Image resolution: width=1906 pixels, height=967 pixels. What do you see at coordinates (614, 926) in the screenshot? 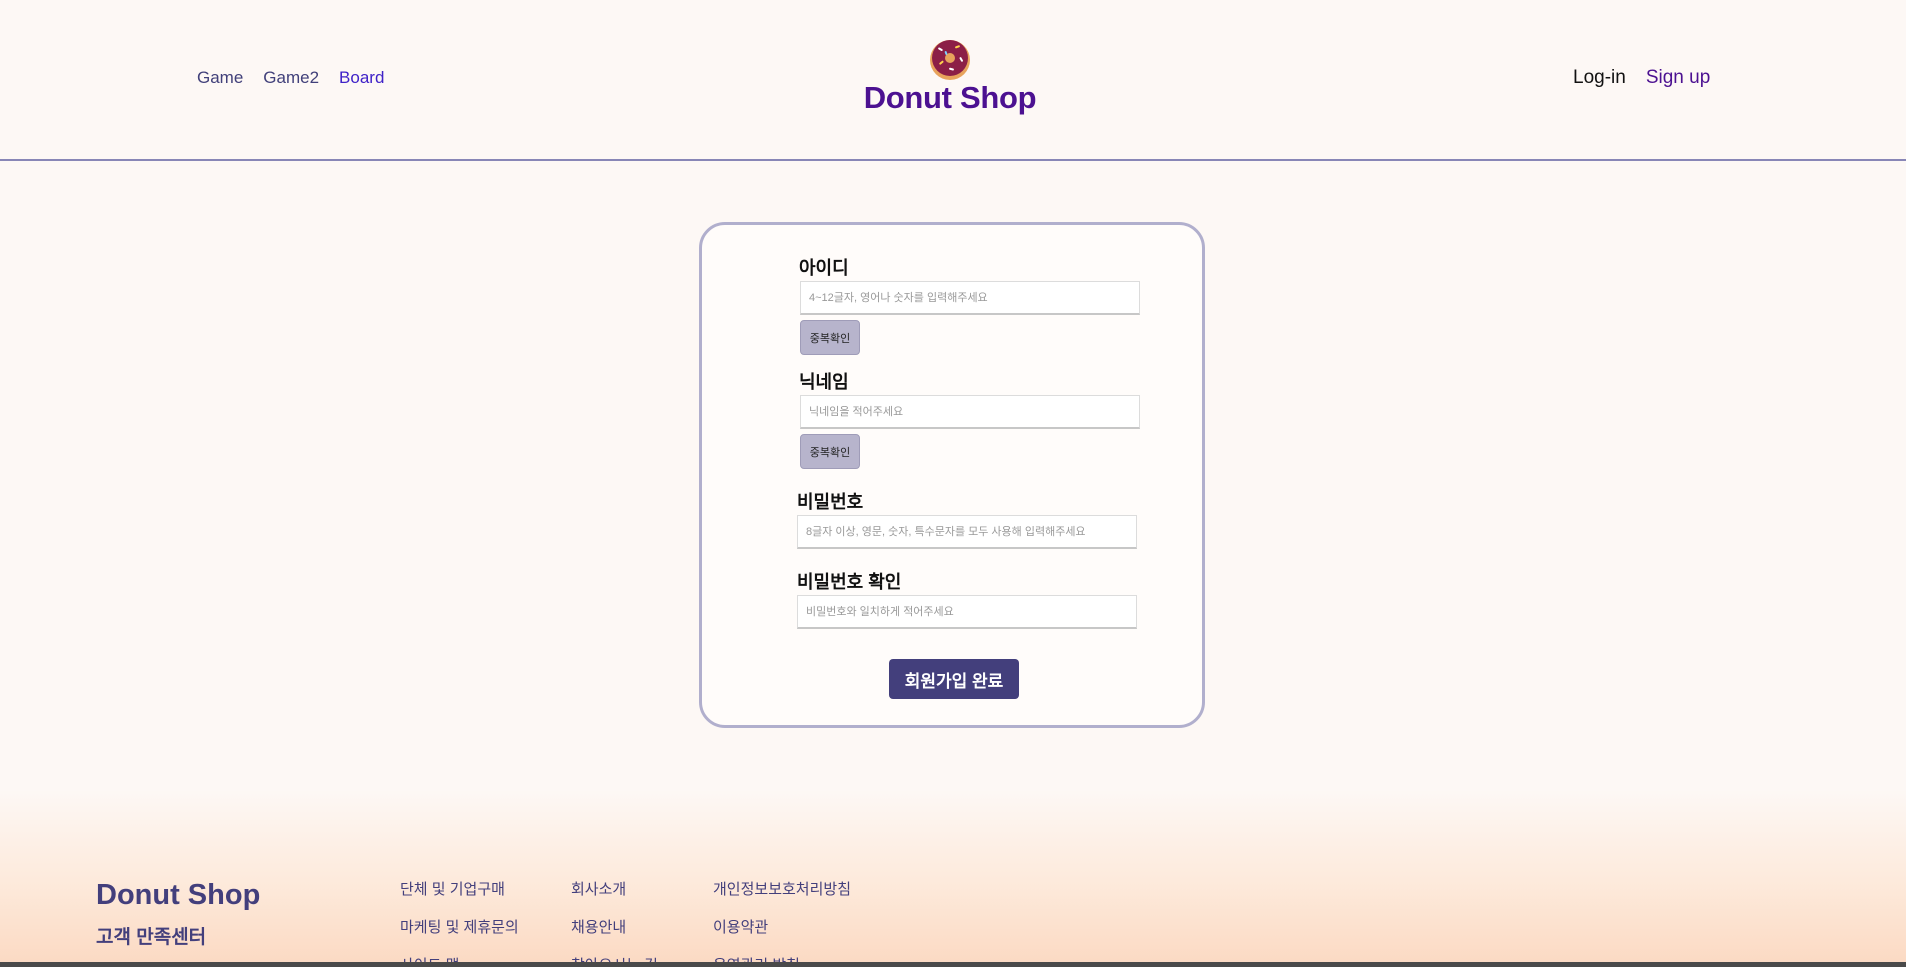
I see `footer-link-careers: 채용안내` at bounding box center [614, 926].